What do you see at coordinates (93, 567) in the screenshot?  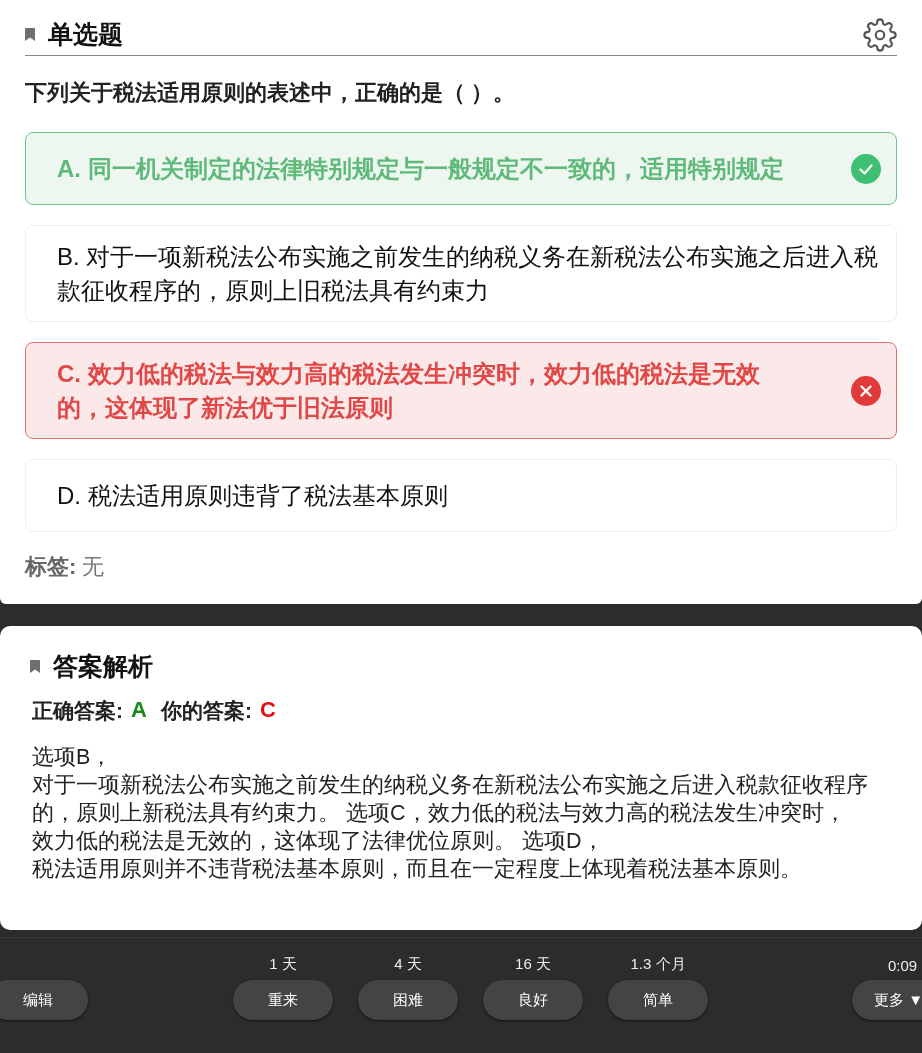 I see `tags-value: 无` at bounding box center [93, 567].